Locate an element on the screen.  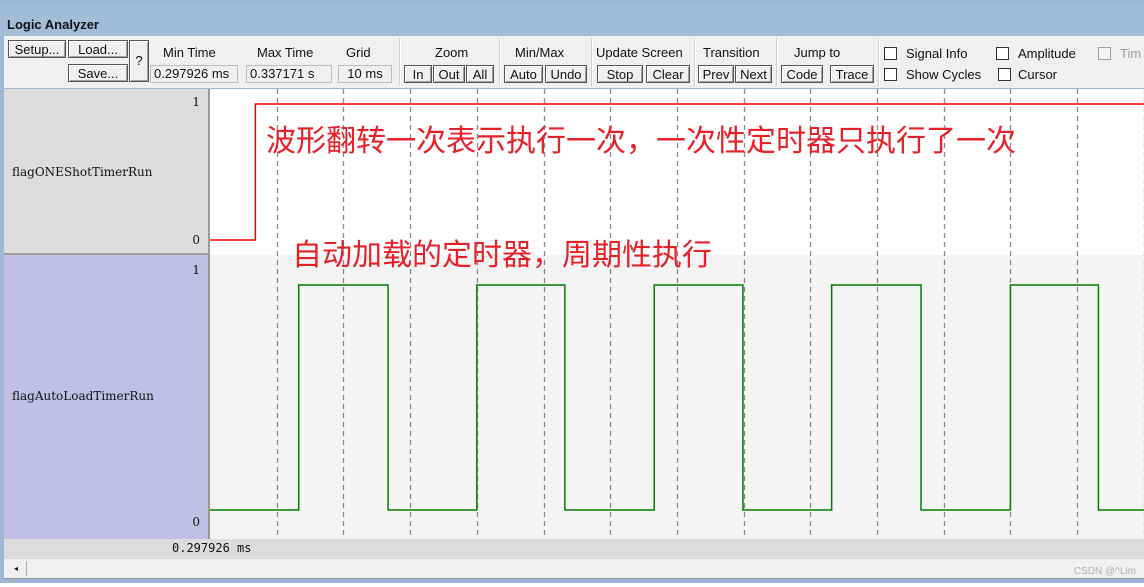
minmax-auto-button: Auto is located at coordinates (523, 74).